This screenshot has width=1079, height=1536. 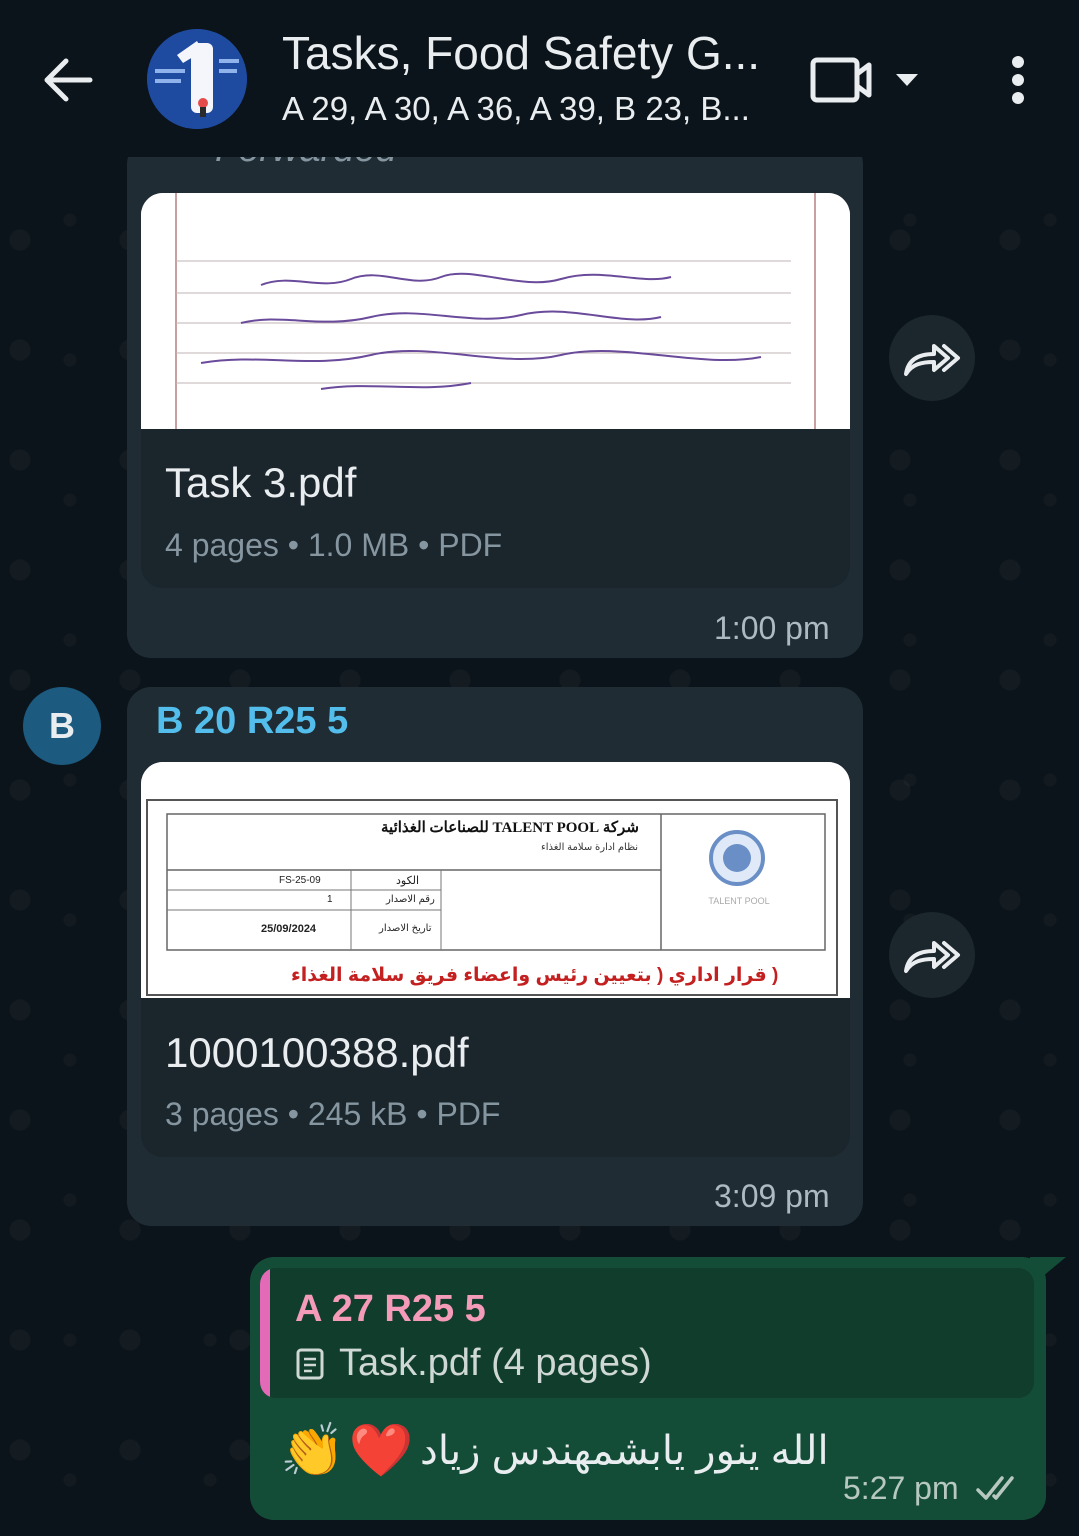 I want to click on message-time: 3:09 pm, so click(x=772, y=1196).